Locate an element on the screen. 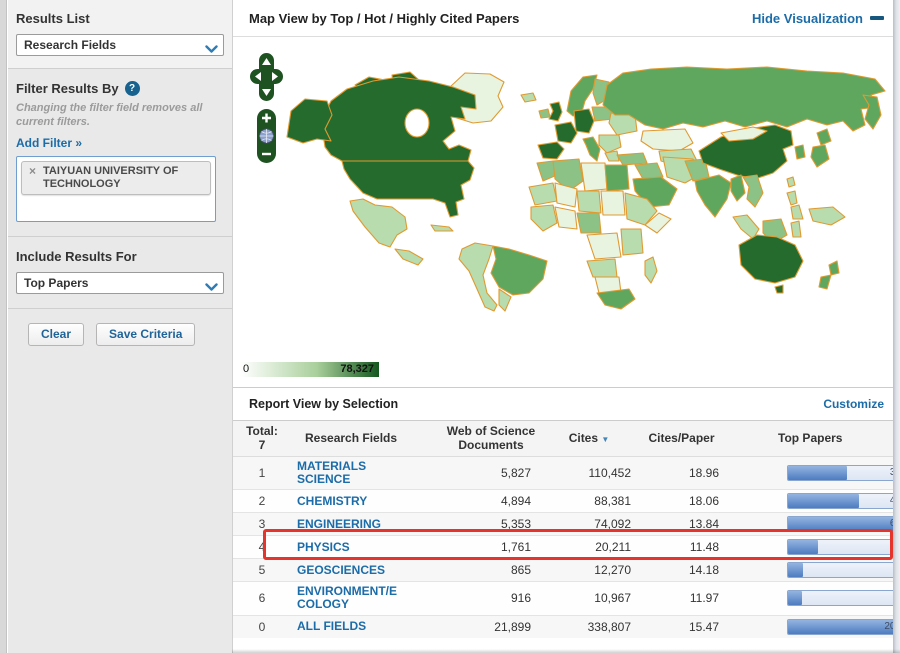 The width and height of the screenshot is (900, 653). research-field-link: ENVIRONMENT/ECOLOGY is located at coordinates (350, 597).